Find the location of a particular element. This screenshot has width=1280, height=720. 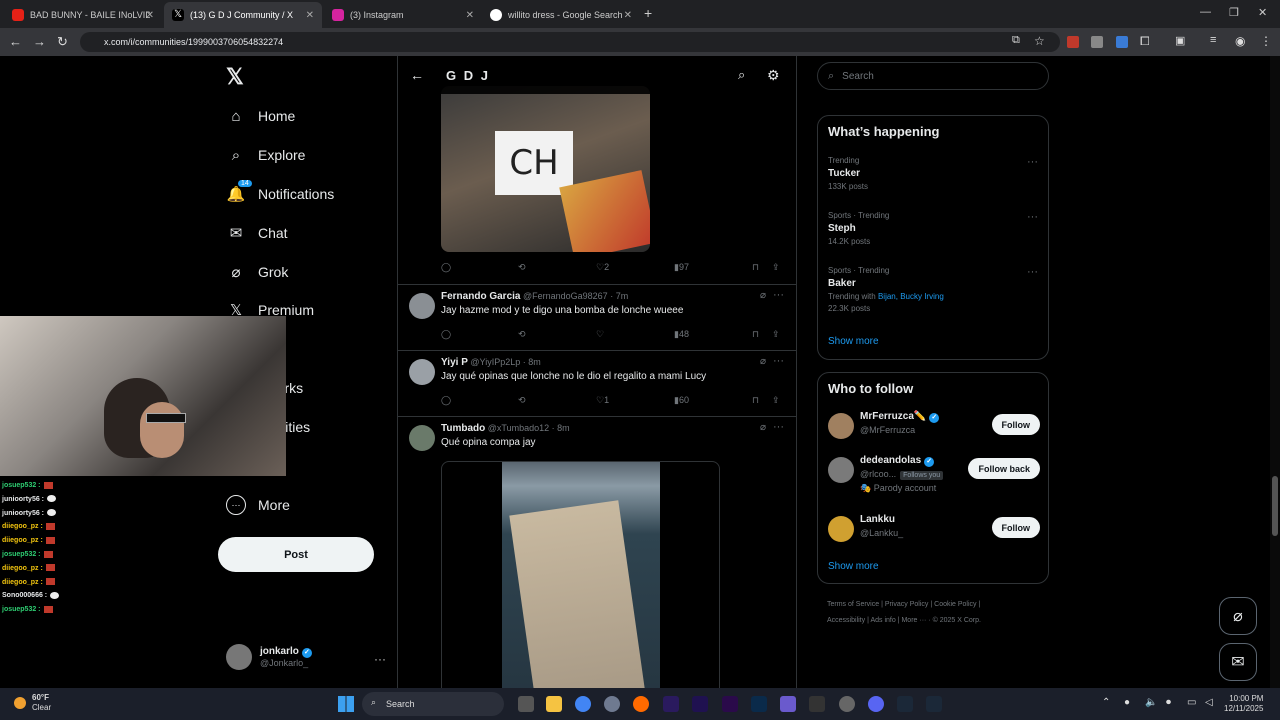

media-icon: ≡ is located at coordinates (1213, 40).